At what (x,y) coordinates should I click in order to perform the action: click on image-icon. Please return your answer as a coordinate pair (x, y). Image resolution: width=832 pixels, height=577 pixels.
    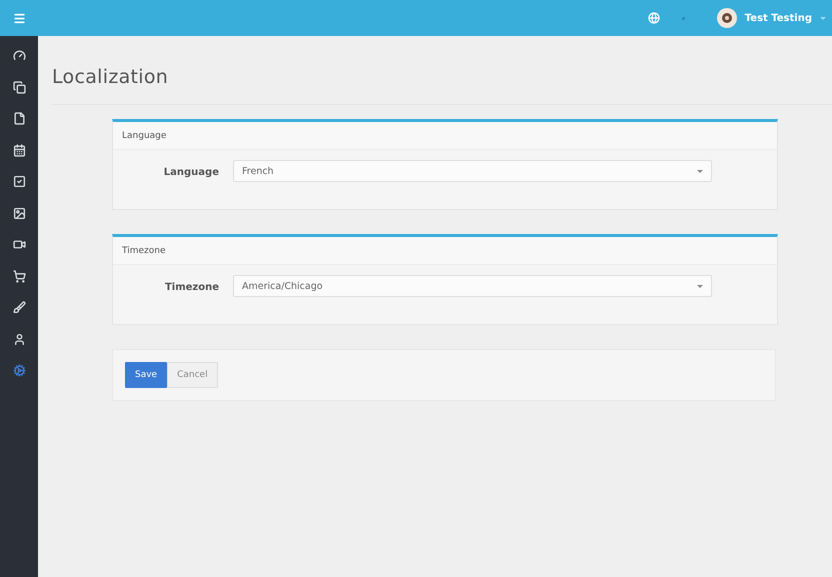
    Looking at the image, I should click on (19, 213).